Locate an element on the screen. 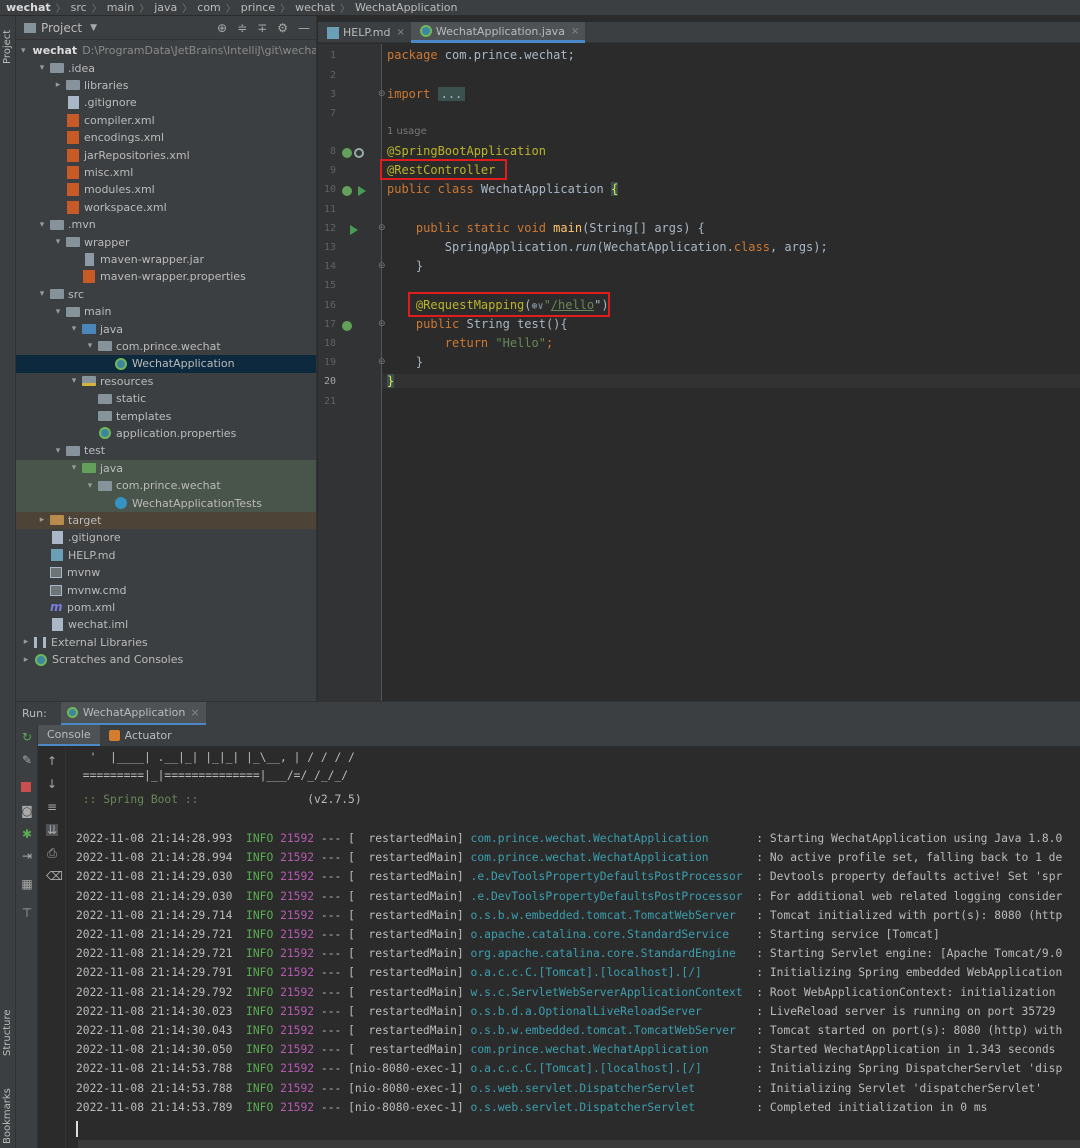  log-logger: w.s.c.ServletWebServerApplicationContext is located at coordinates (607, 992).